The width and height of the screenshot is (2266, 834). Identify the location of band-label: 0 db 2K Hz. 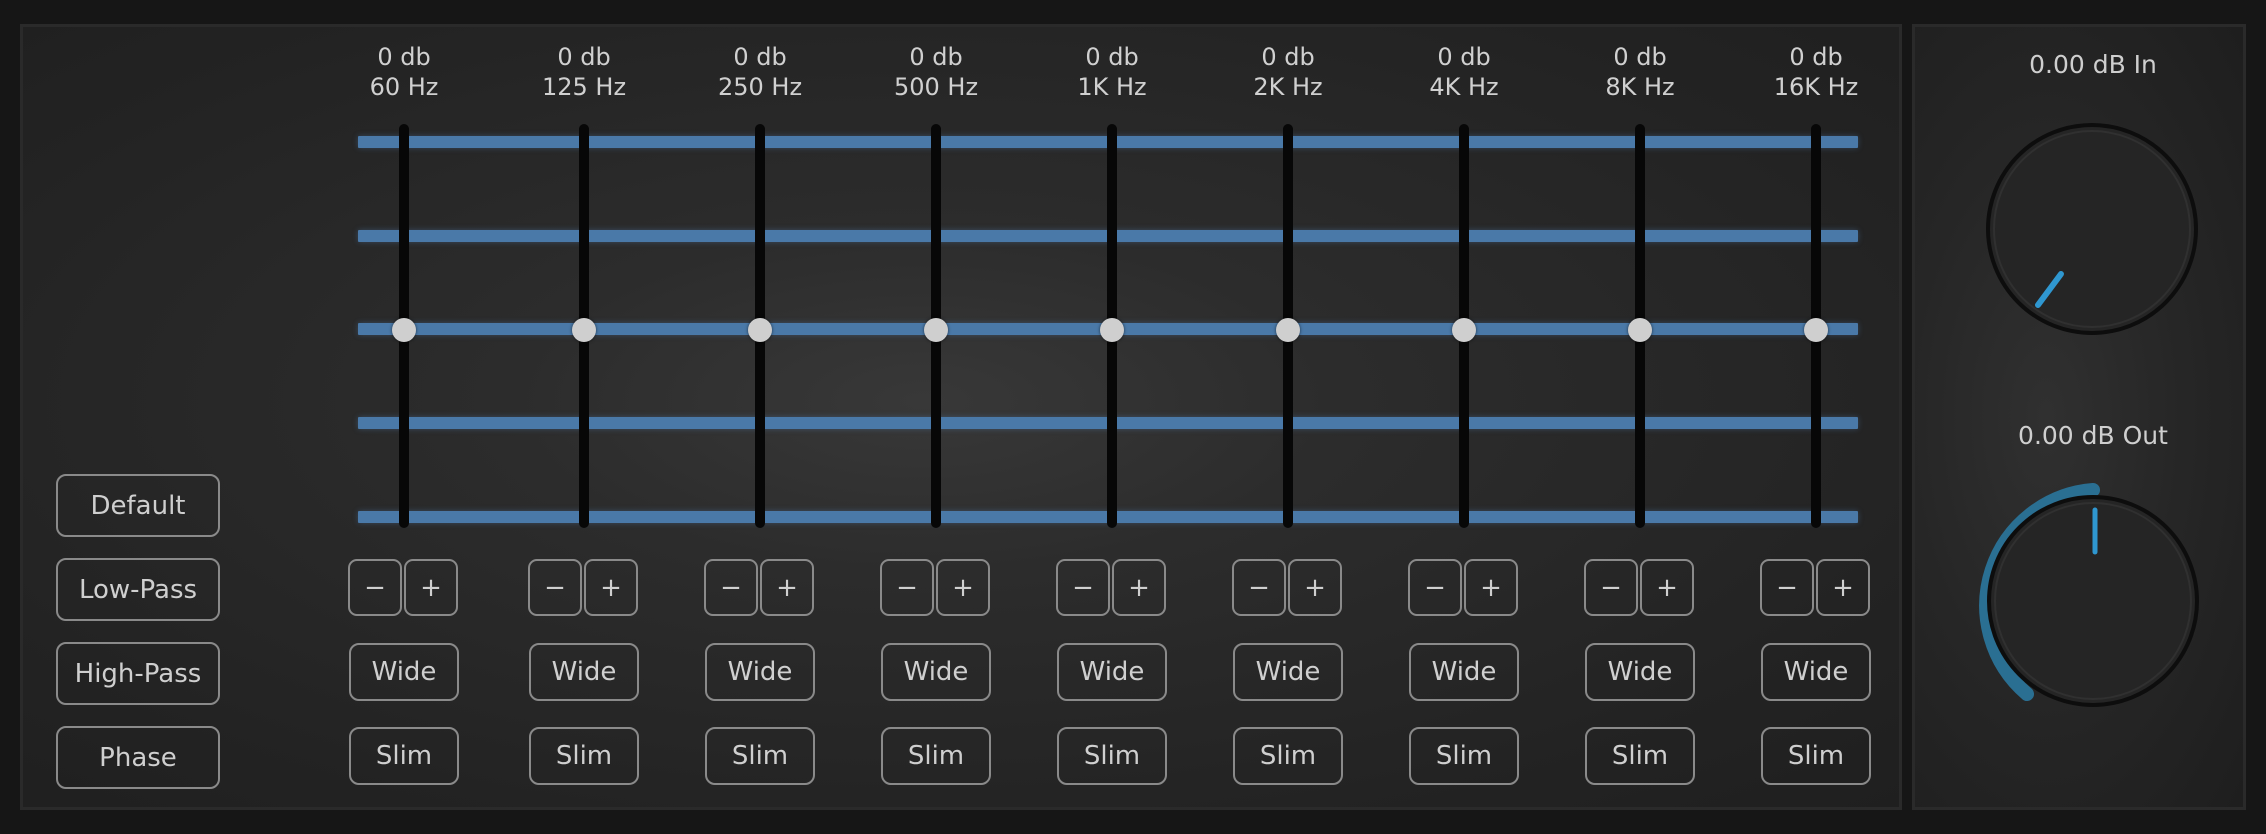
(1288, 72).